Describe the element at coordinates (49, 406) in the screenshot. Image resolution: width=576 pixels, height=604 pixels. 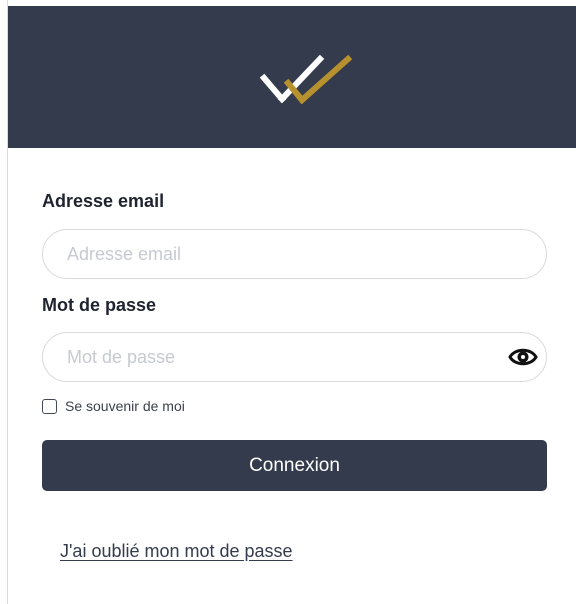
I see `remember-me-checkbox` at that location.